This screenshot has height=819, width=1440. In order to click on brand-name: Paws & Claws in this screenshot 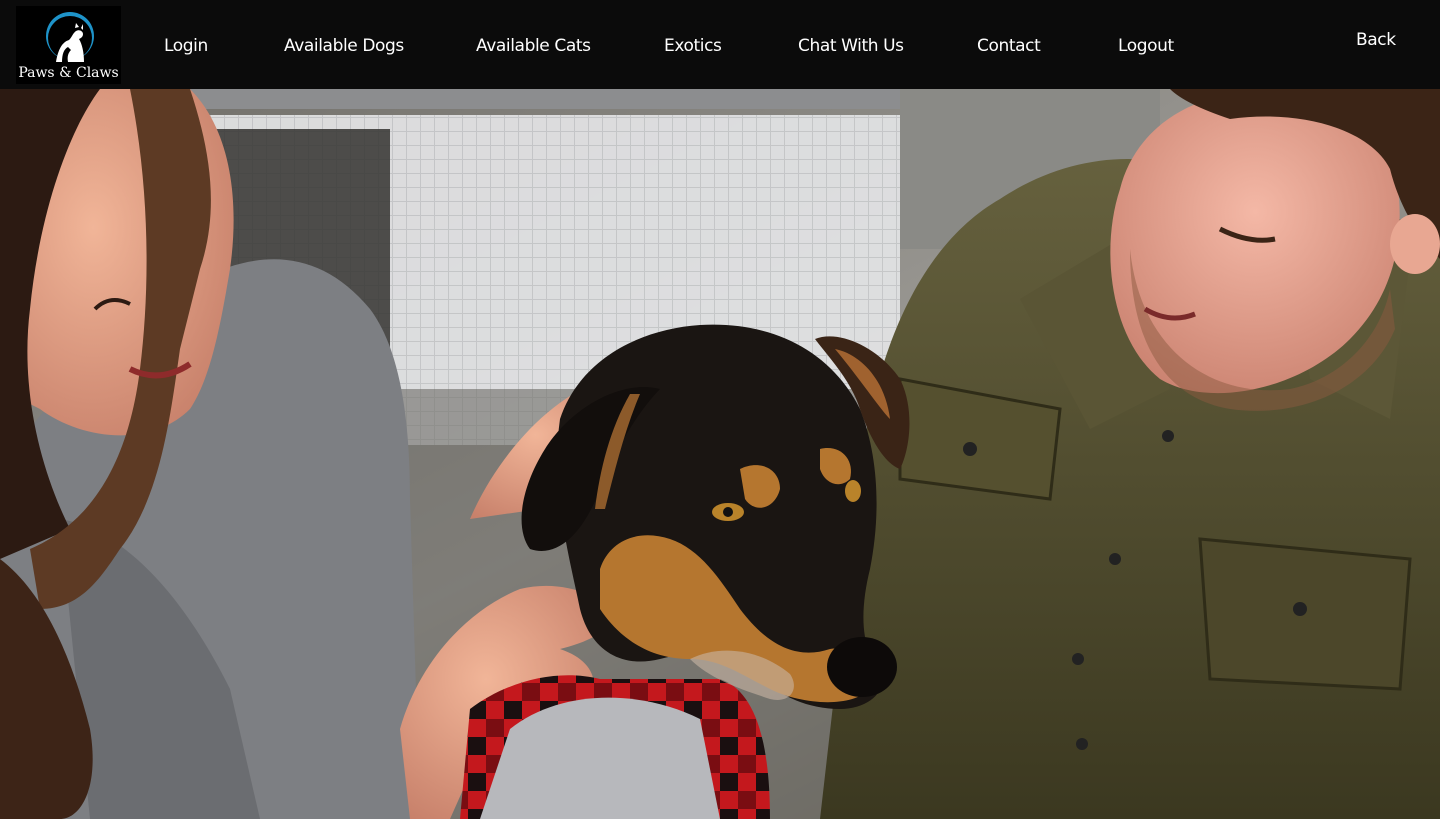, I will do `click(68, 73)`.